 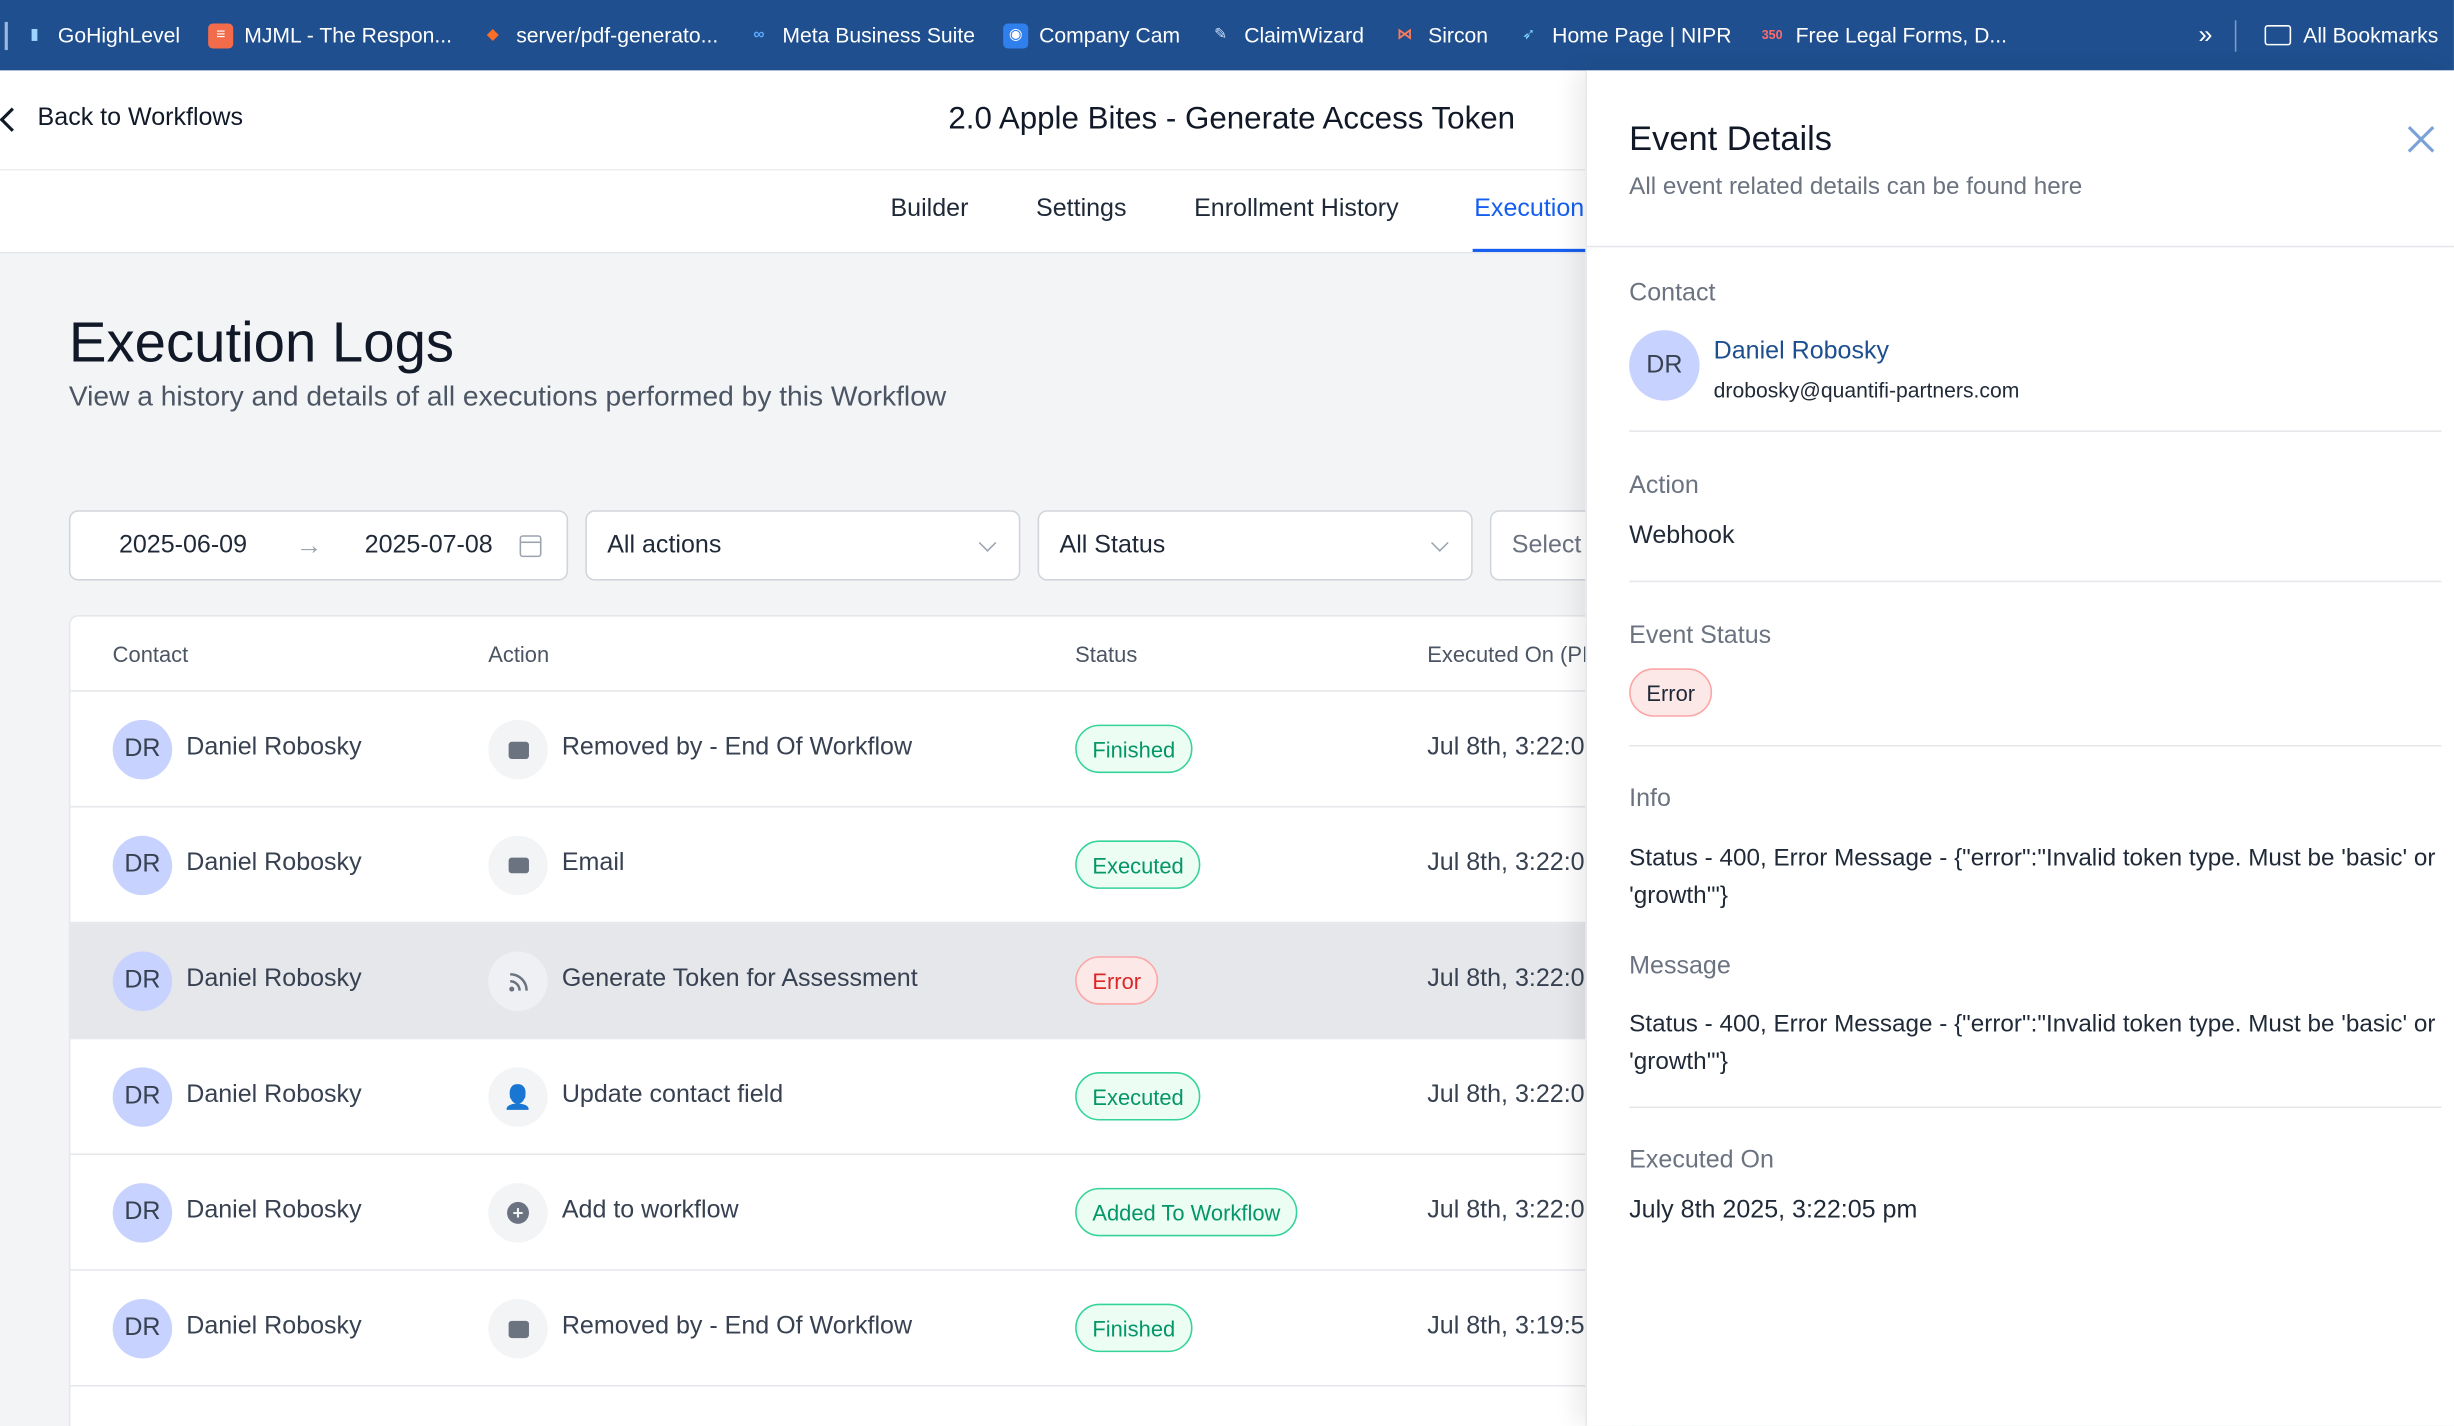 I want to click on tab-builder: Builder, so click(x=929, y=210).